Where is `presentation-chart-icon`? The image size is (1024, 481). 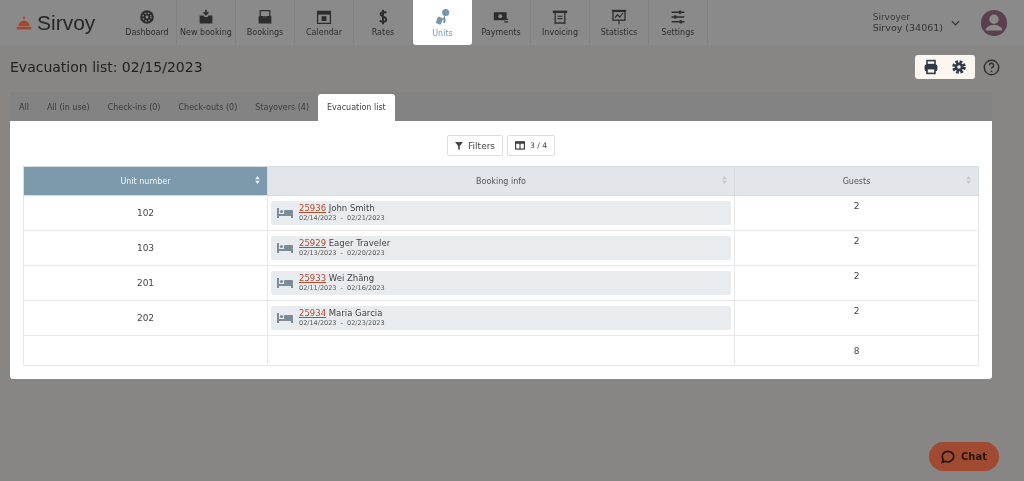
presentation-chart-icon is located at coordinates (619, 16).